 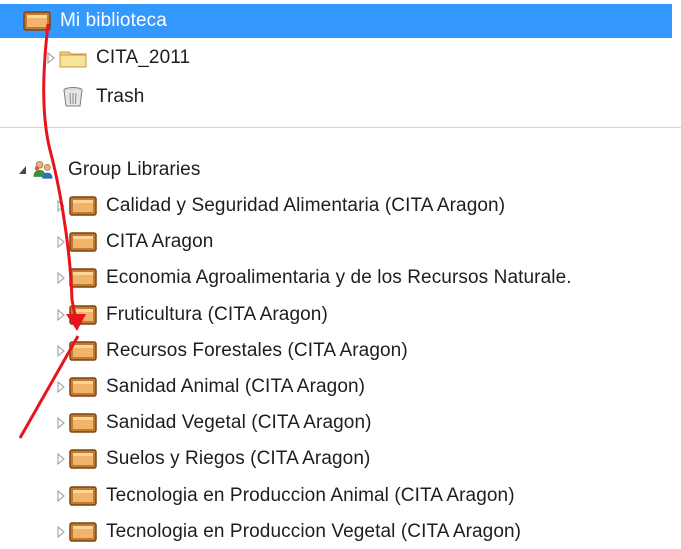 I want to click on group-libraries-label: Group Libraries, so click(x=134, y=169).